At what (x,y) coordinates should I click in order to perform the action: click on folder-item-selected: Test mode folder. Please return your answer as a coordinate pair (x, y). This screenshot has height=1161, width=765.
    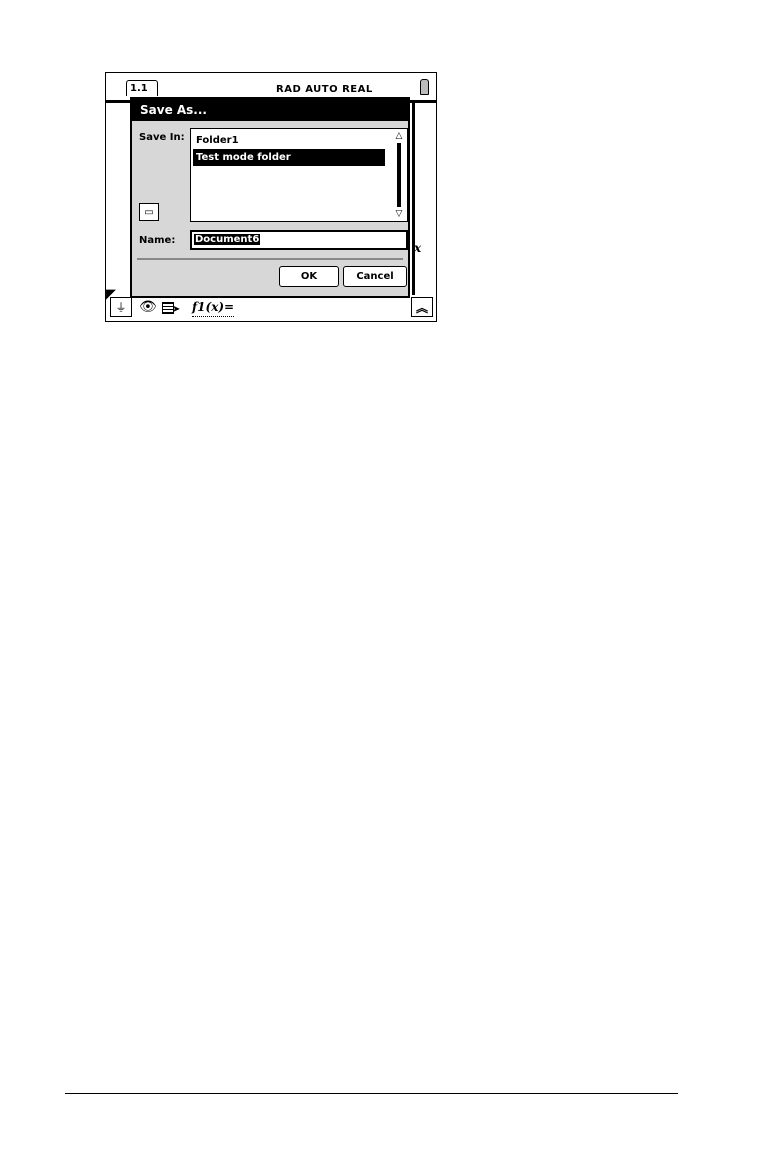
    Looking at the image, I should click on (289, 157).